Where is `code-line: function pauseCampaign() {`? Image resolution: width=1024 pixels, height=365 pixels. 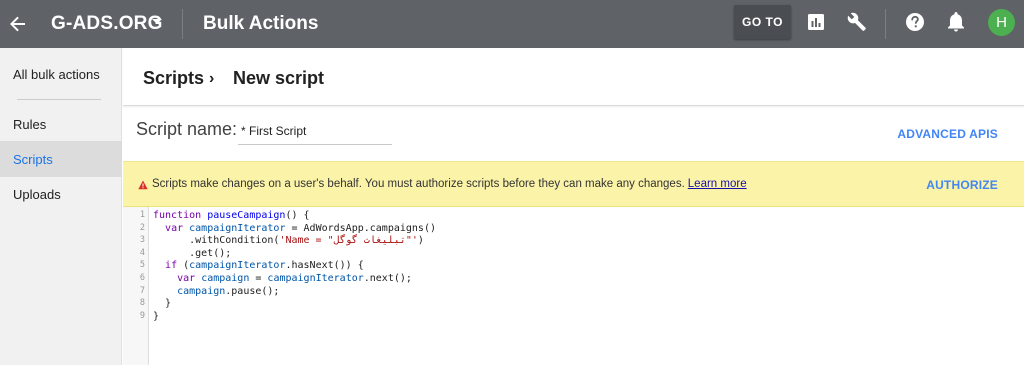 code-line: function pauseCampaign() { is located at coordinates (231, 216).